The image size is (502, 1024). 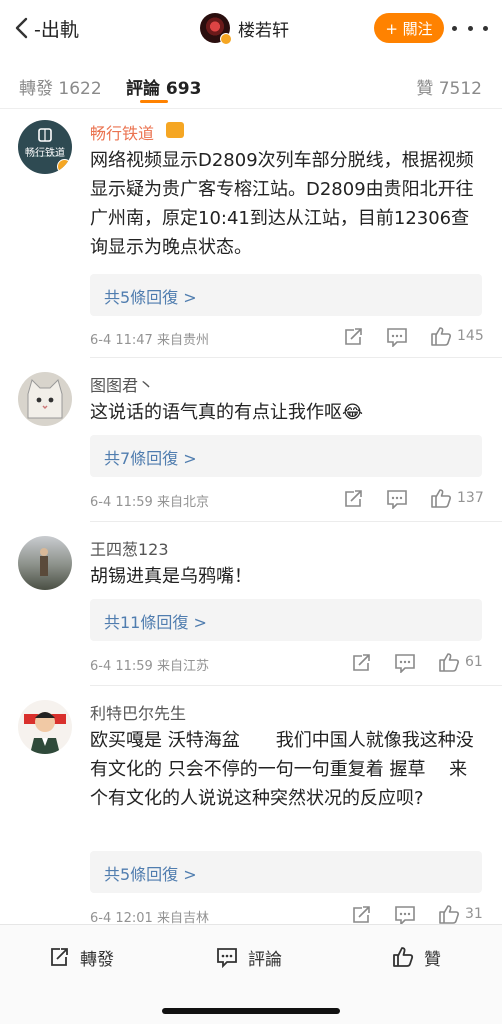 What do you see at coordinates (470, 28) in the screenshot?
I see `more-icon` at bounding box center [470, 28].